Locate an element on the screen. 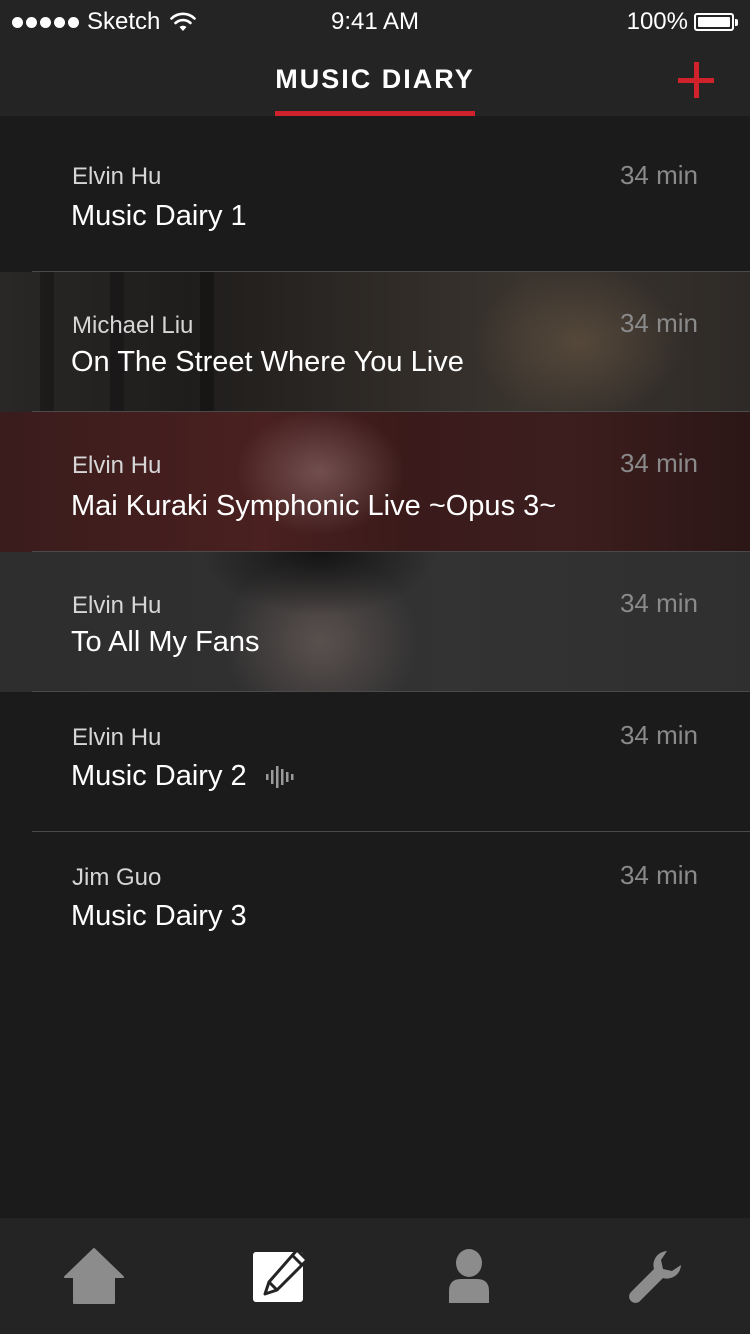 This screenshot has height=1334, width=750. page-title: MUSIC DIARY is located at coordinates (375, 79).